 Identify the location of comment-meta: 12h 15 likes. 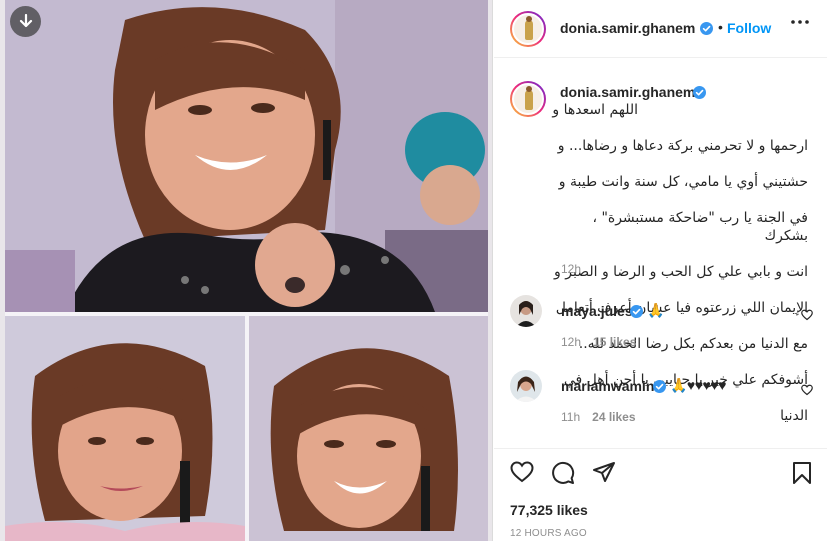
(598, 342).